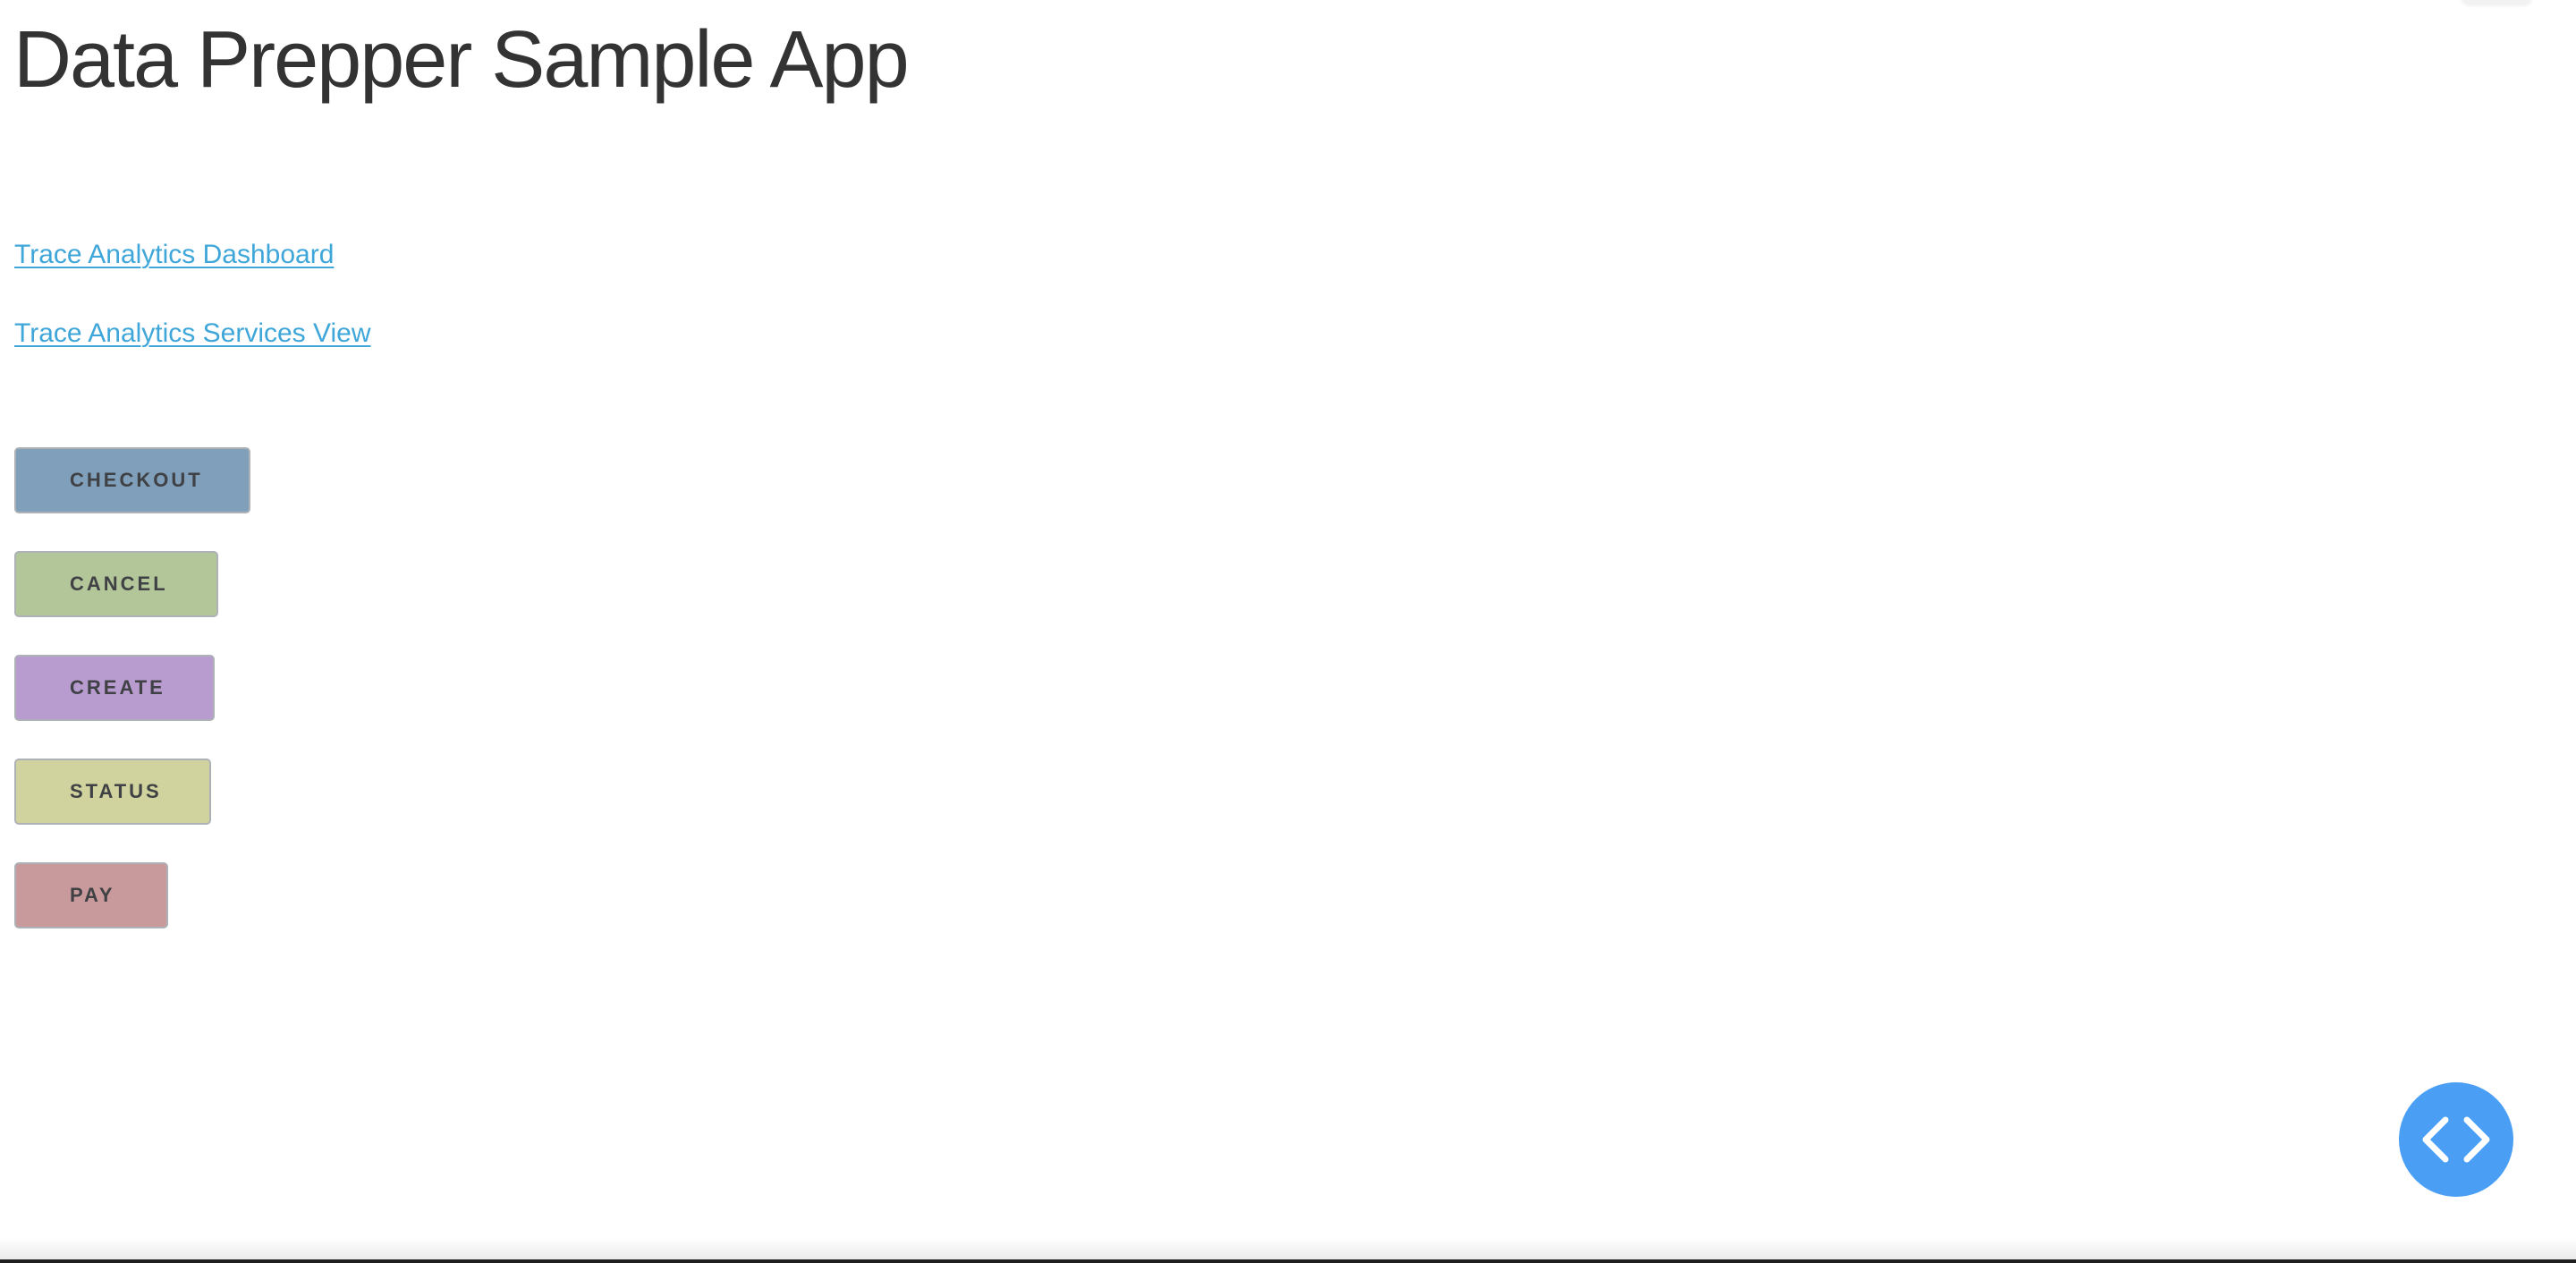  I want to click on create-button: CREATE, so click(114, 688).